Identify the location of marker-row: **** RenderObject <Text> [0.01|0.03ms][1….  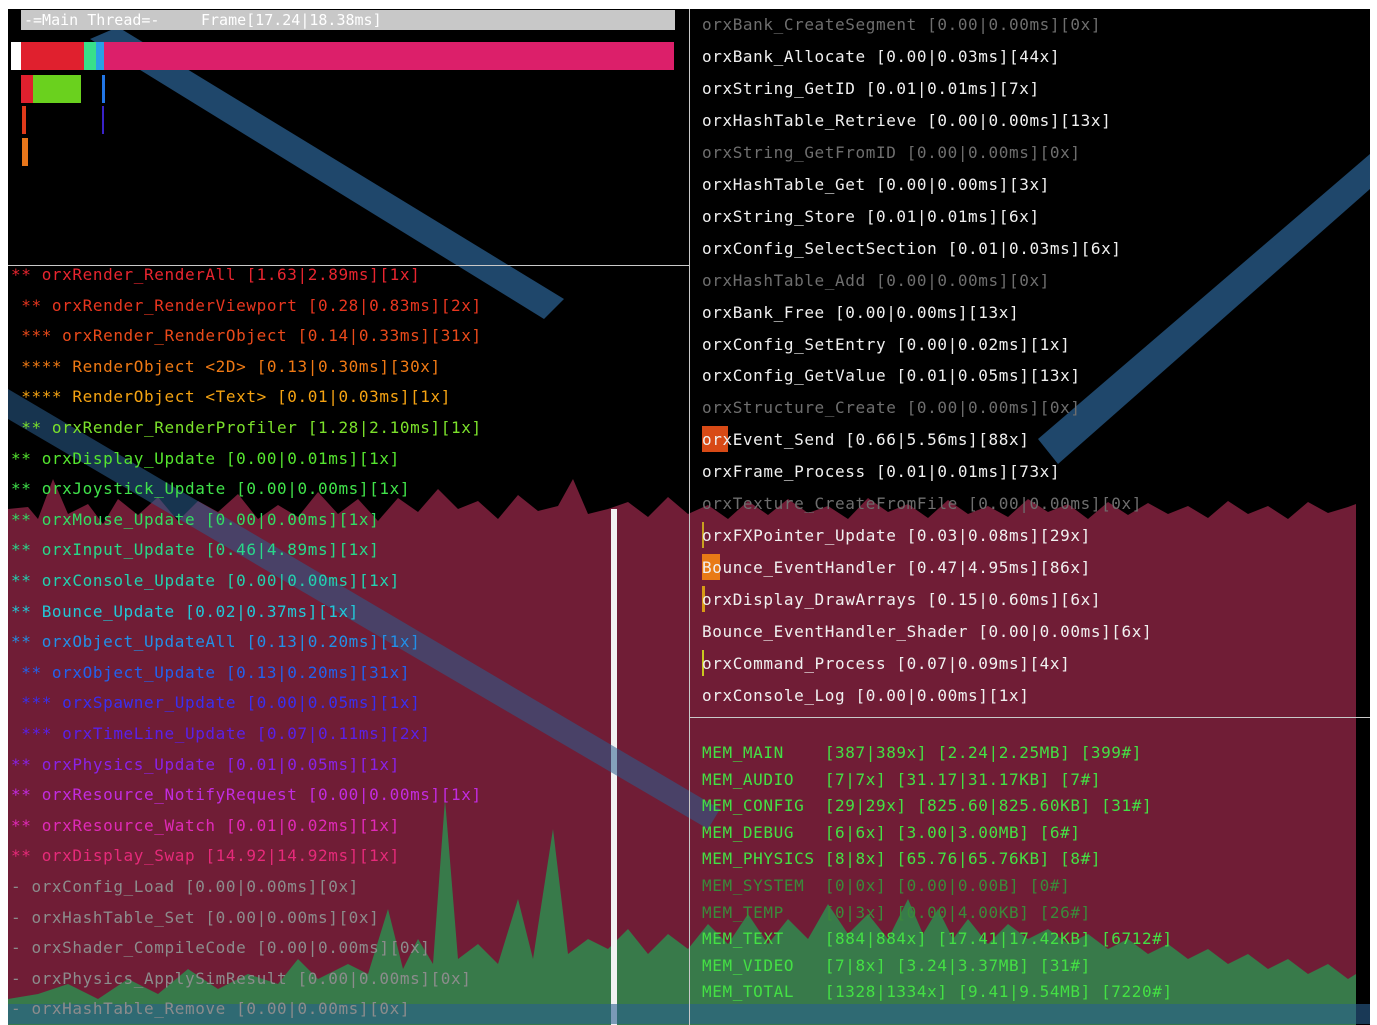
(231, 397).